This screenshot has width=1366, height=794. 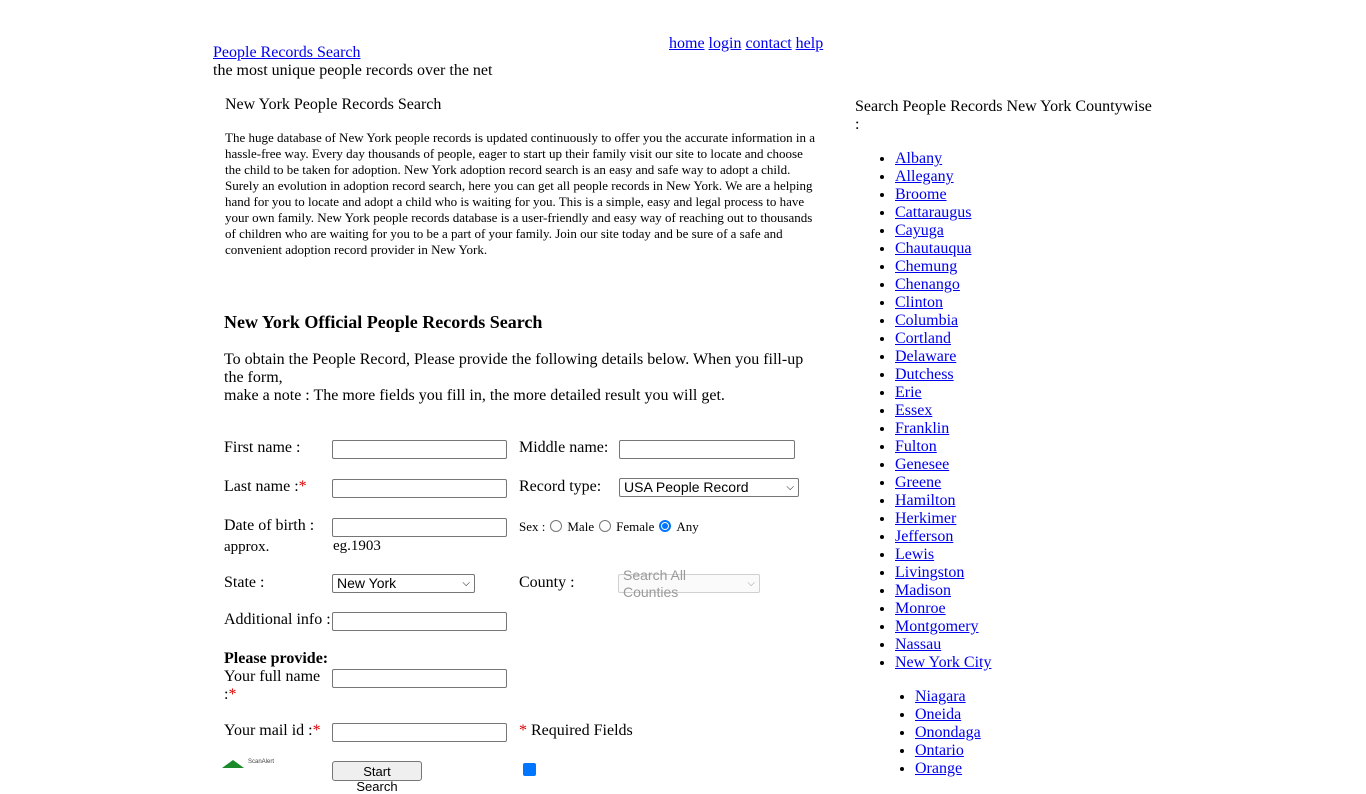 I want to click on county-link: Albany, so click(x=918, y=158).